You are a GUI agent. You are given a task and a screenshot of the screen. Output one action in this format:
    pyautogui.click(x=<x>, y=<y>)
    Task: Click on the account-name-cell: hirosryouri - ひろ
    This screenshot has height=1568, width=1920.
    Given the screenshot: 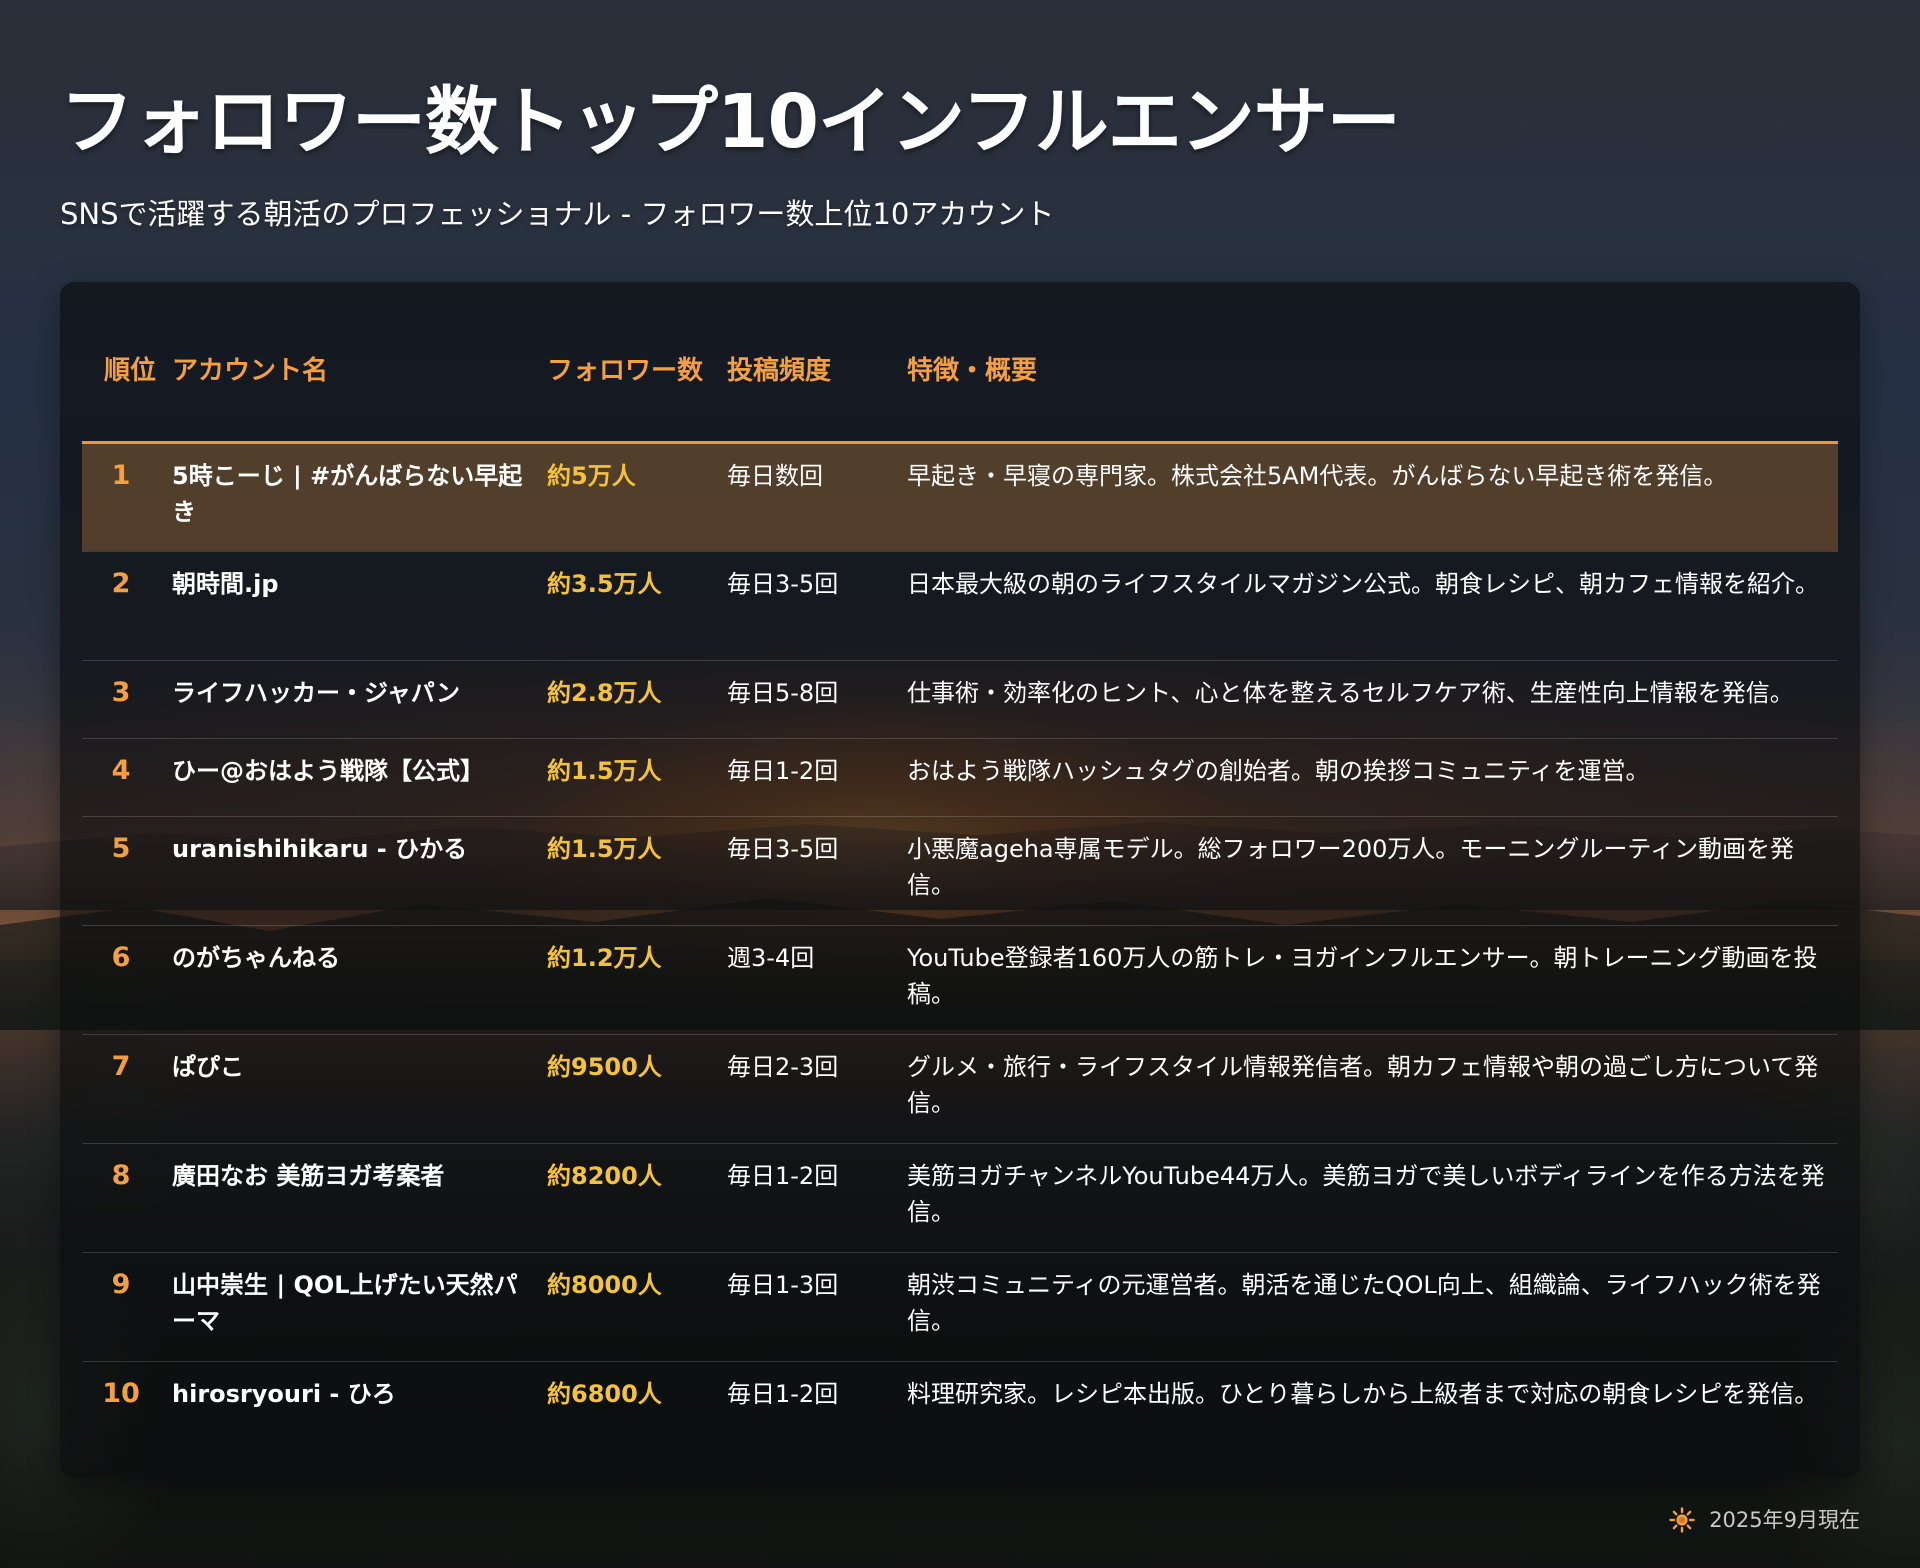 What is the action you would take?
    pyautogui.click(x=284, y=1393)
    